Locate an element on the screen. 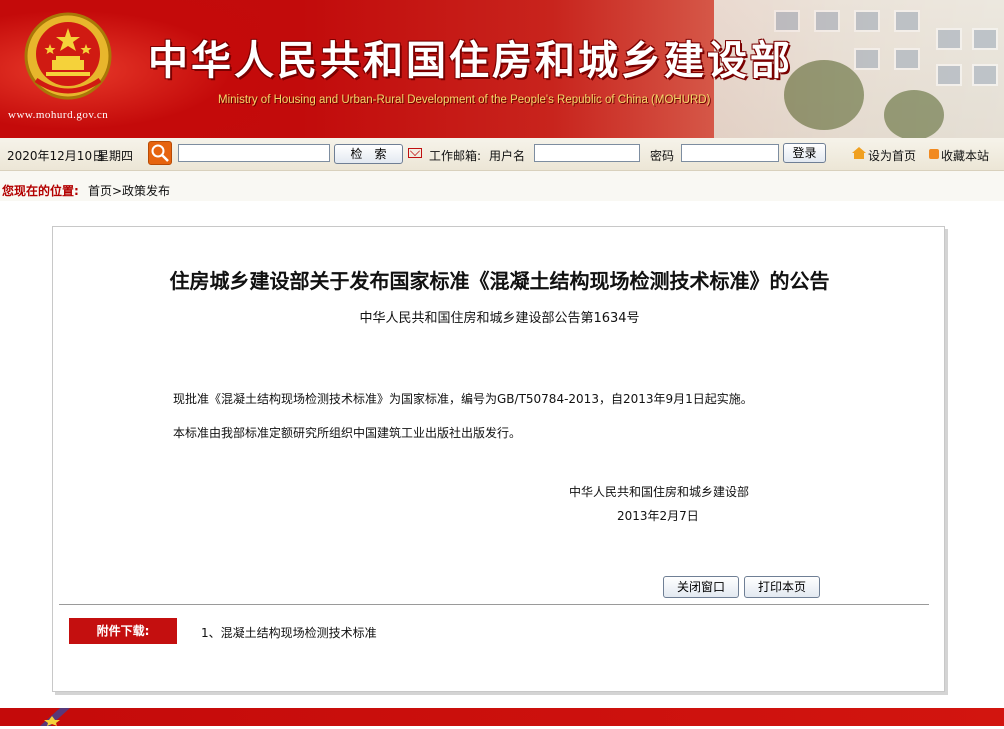 This screenshot has height=729, width=1004. article-subtitle: 中华人民共和国住房和城乡建设部公告第1634号 is located at coordinates (499, 318).